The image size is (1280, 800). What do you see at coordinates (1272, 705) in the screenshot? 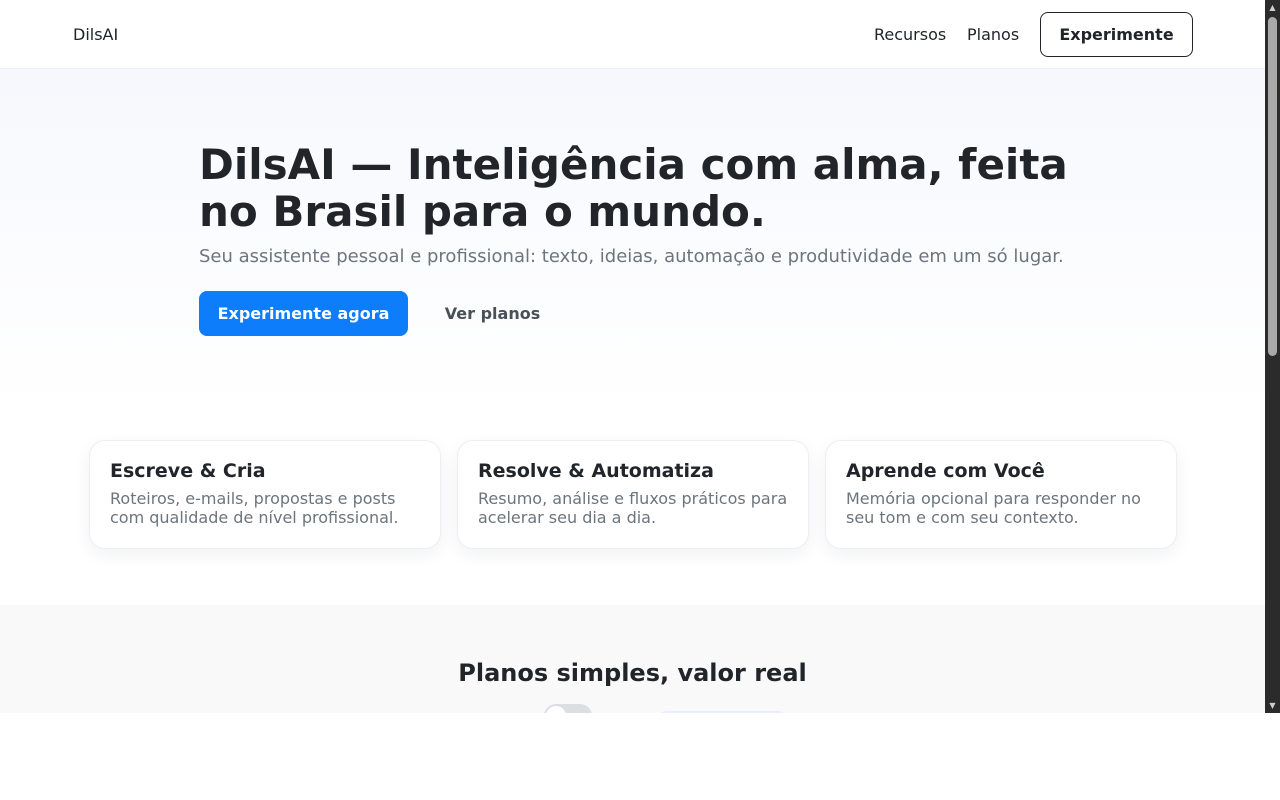
I see `triangle-down-icon: ▼` at bounding box center [1272, 705].